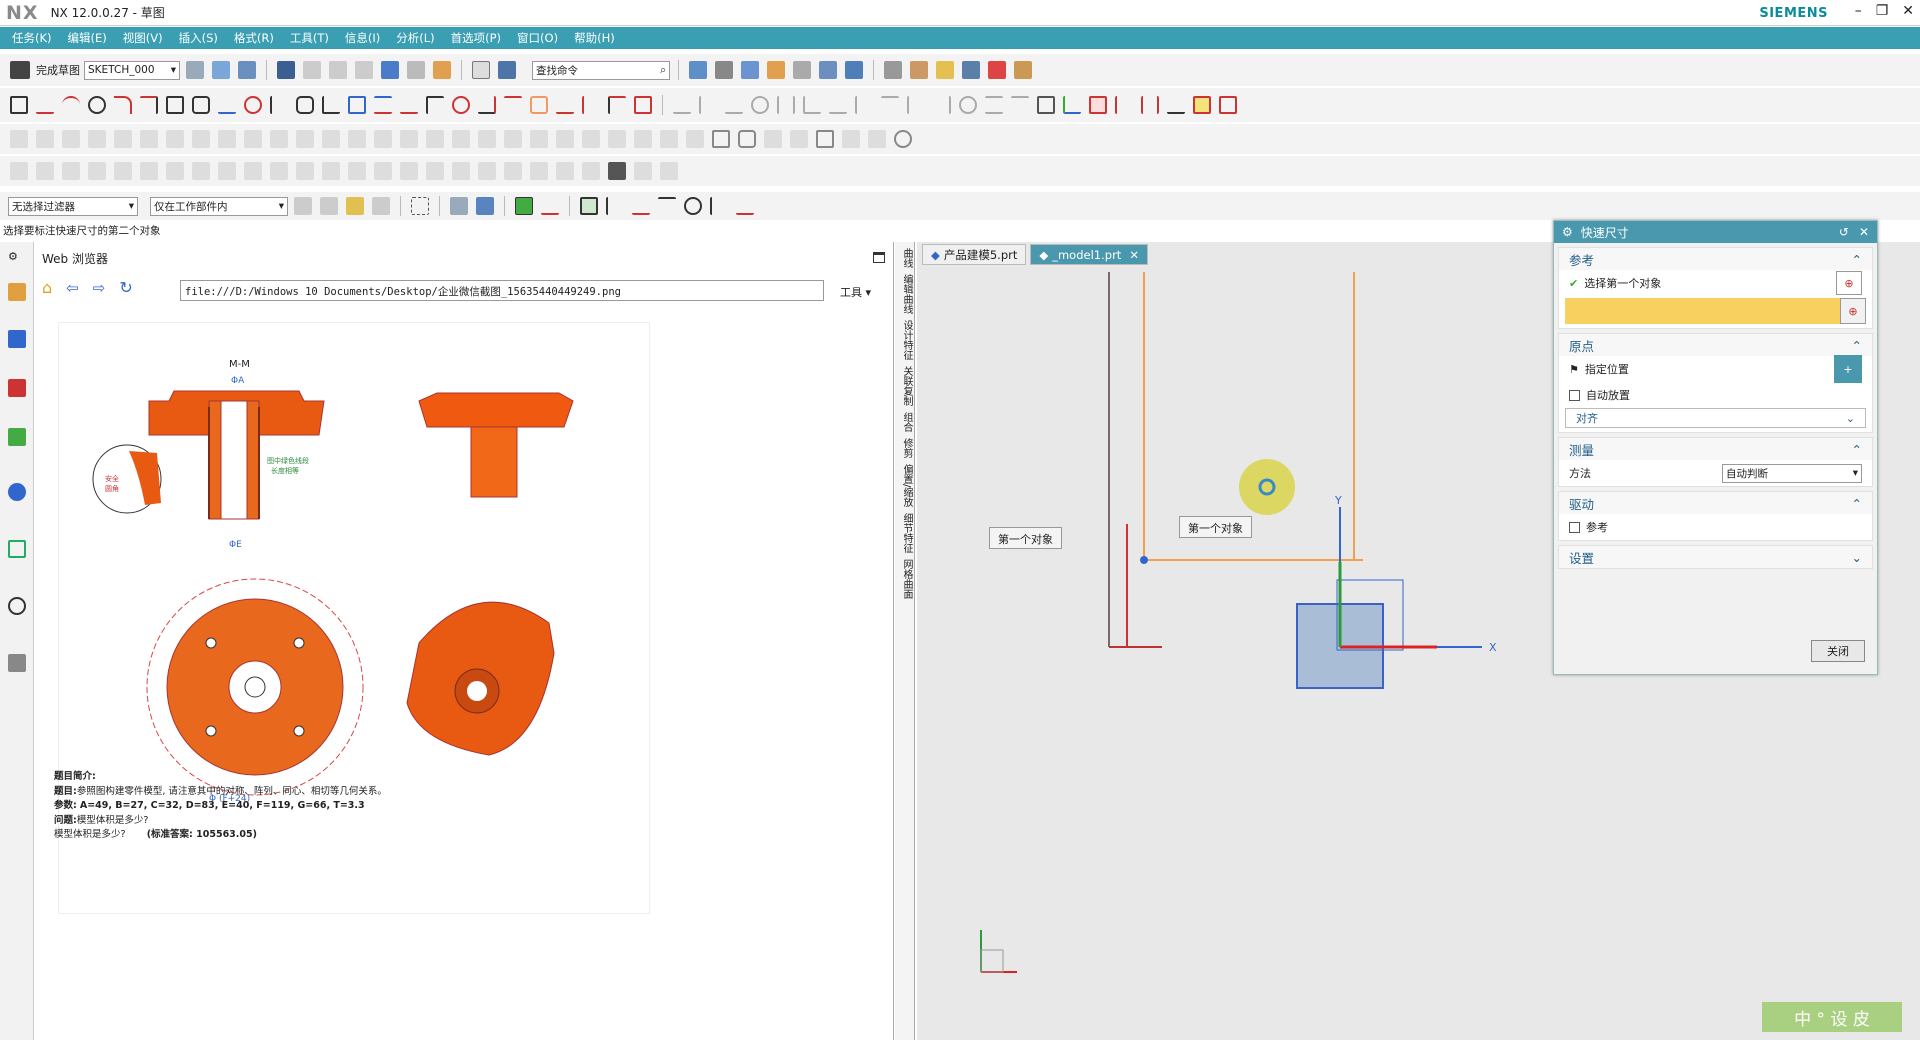 The width and height of the screenshot is (1920, 1040). I want to click on view-section-icon, so click(854, 70).